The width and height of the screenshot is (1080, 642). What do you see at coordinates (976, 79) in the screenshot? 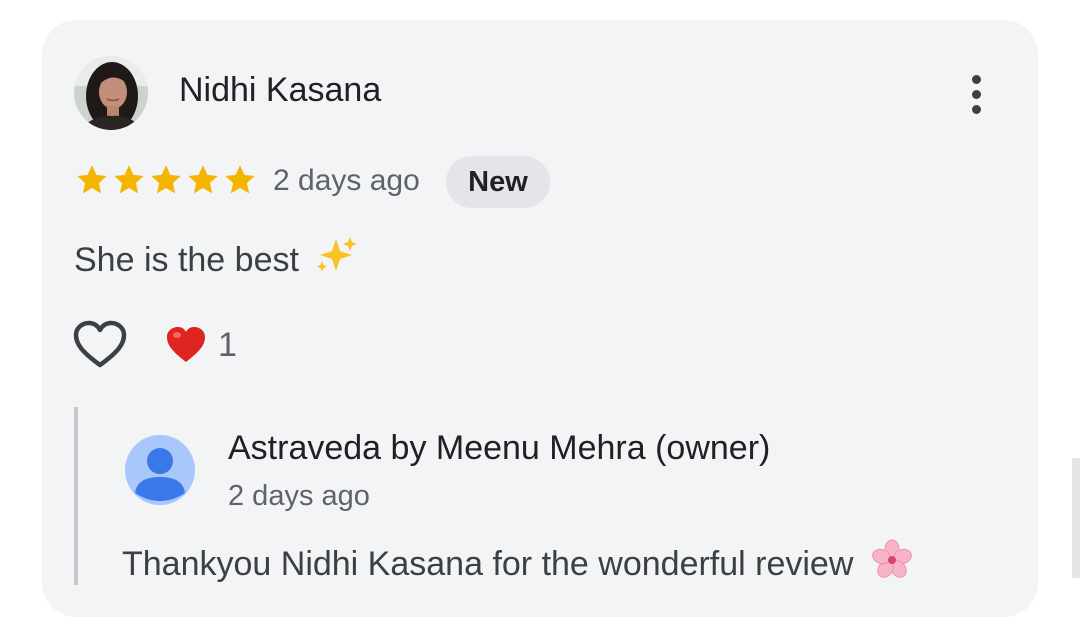
I see `more-vert-icon` at bounding box center [976, 79].